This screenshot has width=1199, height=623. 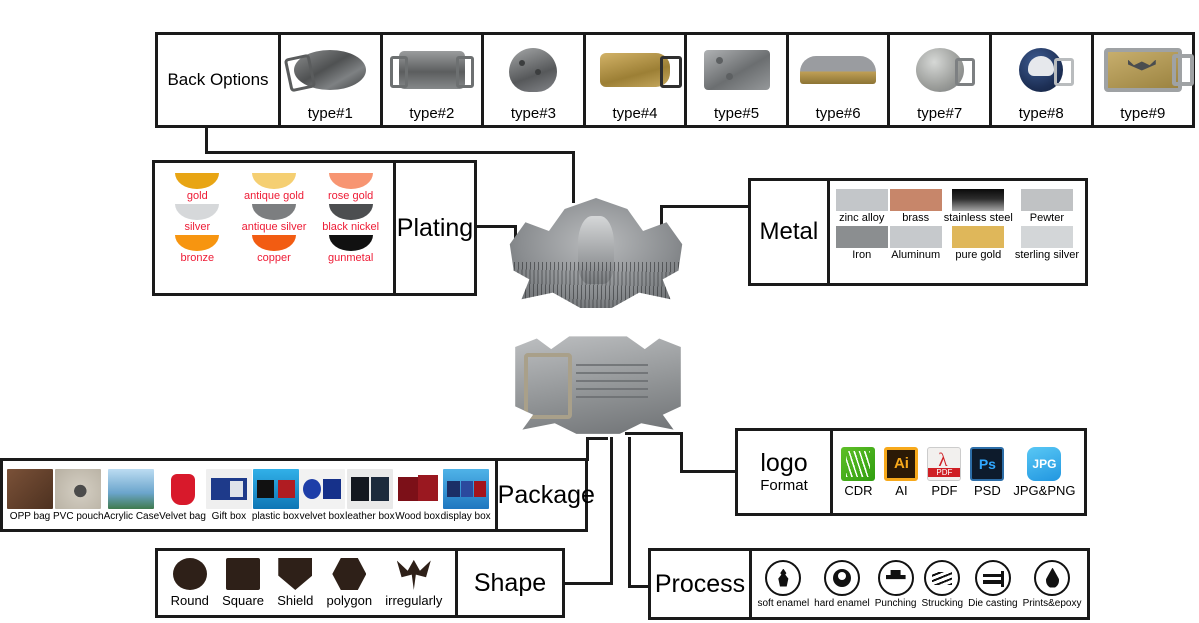 I want to click on flame-icon, so click(x=783, y=577).